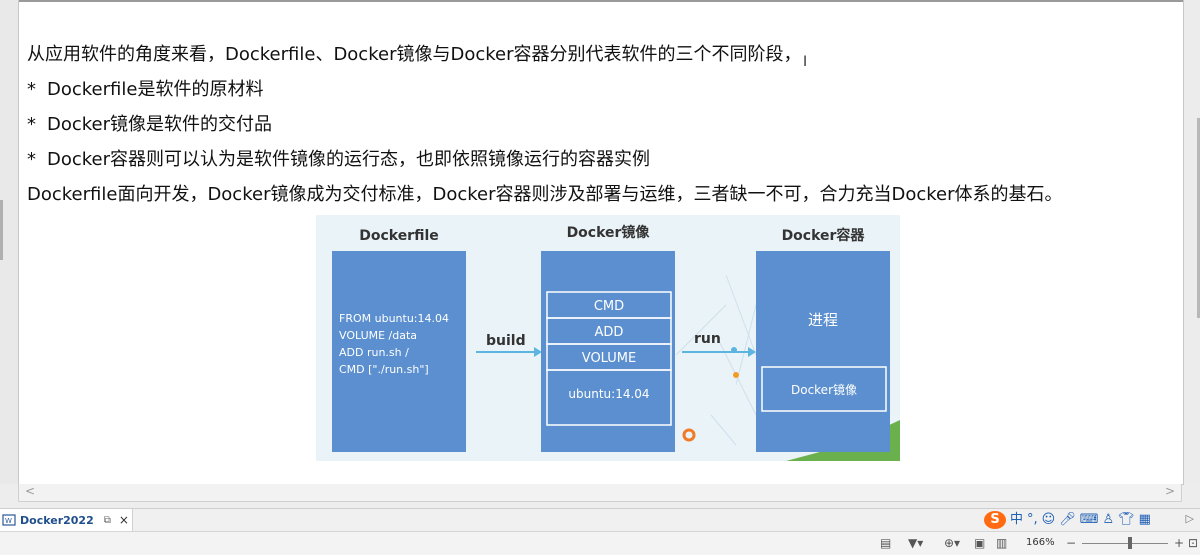 The width and height of the screenshot is (1200, 555). I want to click on emoji-icon: ☺, so click(1049, 520).